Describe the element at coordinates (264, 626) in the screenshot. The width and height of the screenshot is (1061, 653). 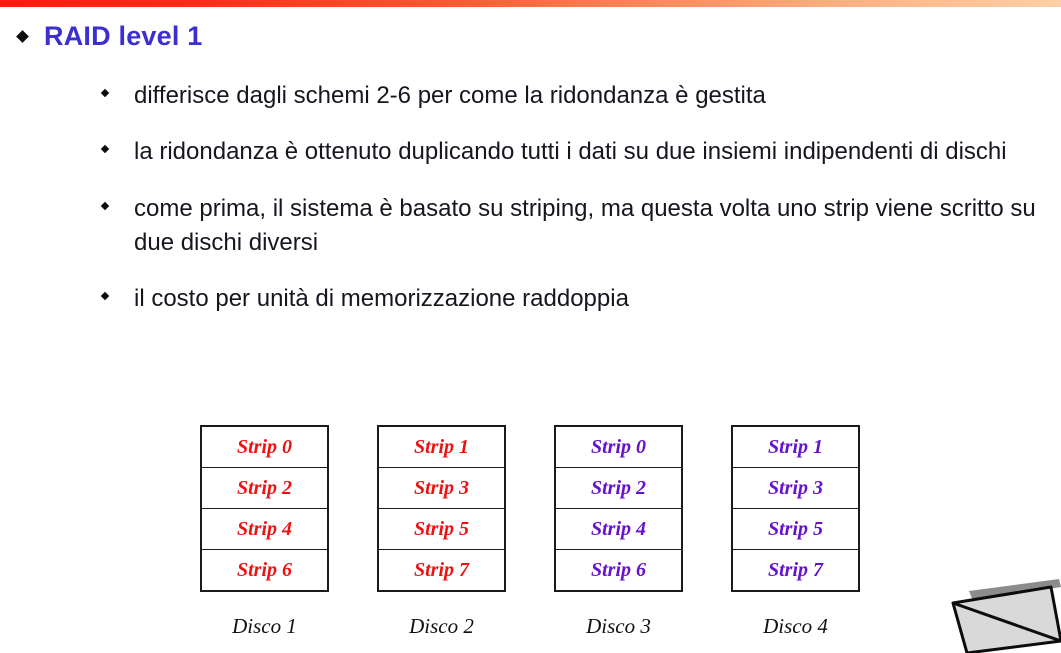
I see `disk-label: Disco 1` at that location.